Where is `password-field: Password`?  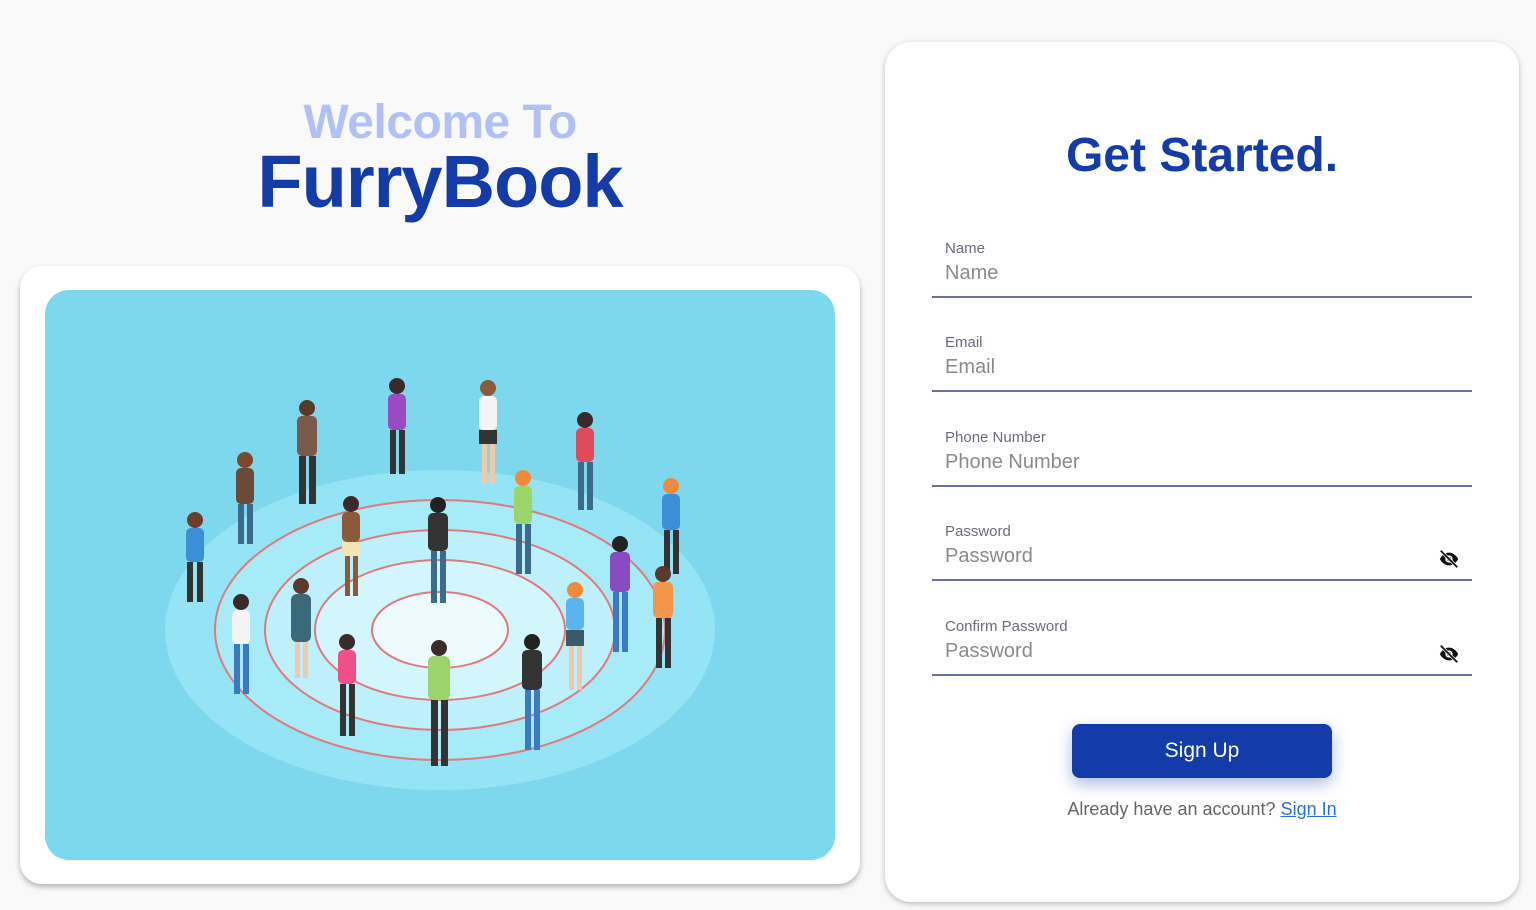 password-field: Password is located at coordinates (1202, 552).